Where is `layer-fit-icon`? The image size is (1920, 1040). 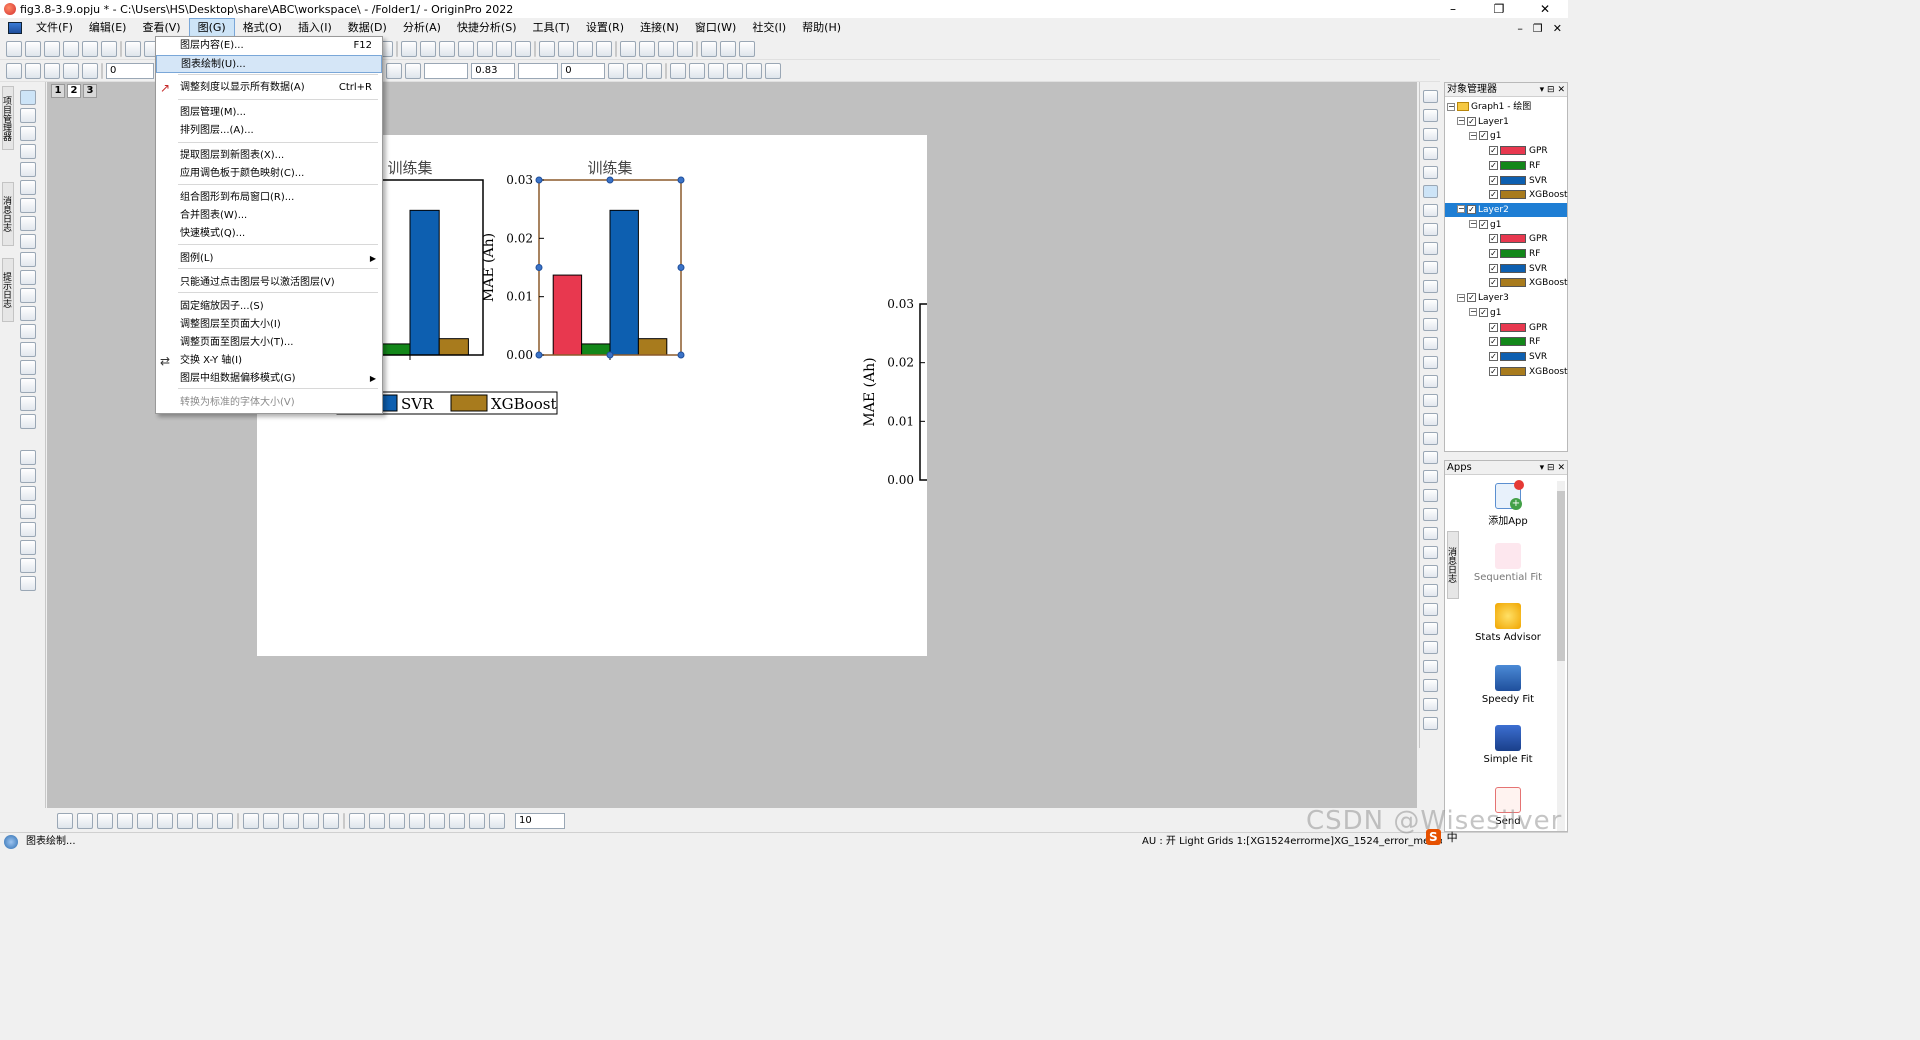
layer-fit-icon is located at coordinates (1430, 457).